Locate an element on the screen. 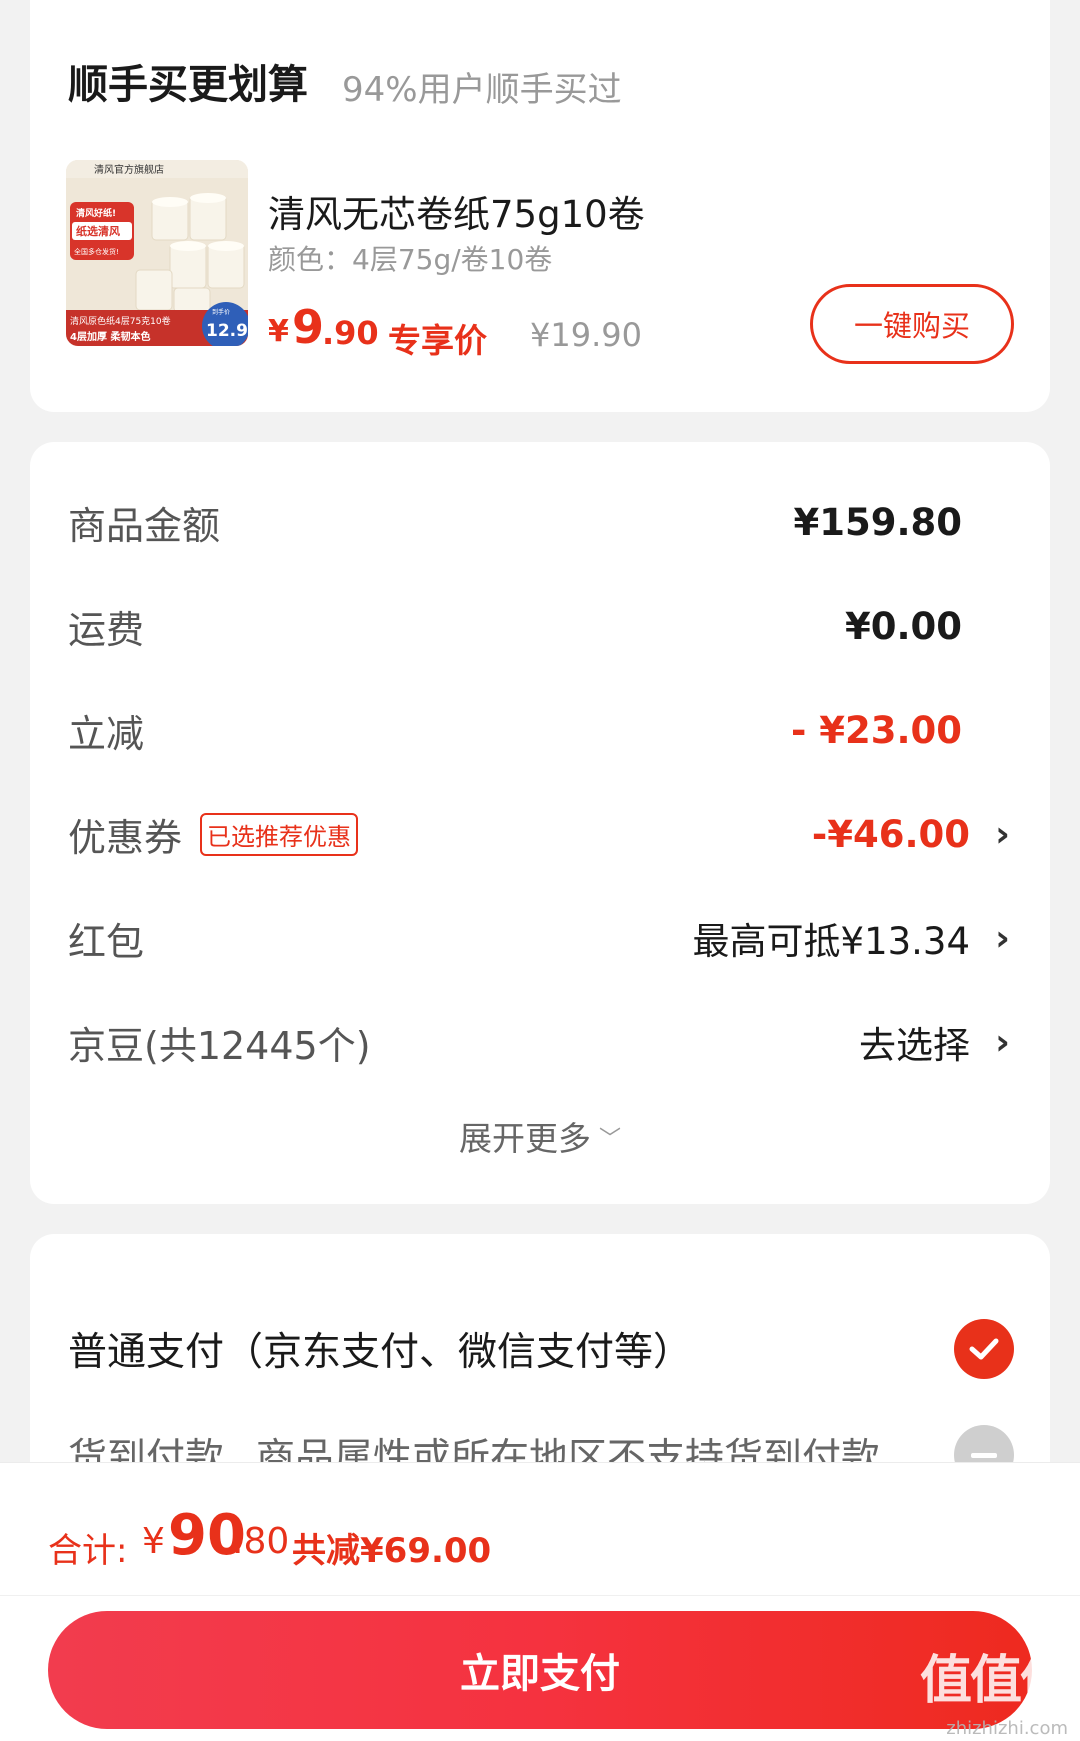  normal-payment-label: 普通支付（京东支付、微信支付等） is located at coordinates (380, 1352).